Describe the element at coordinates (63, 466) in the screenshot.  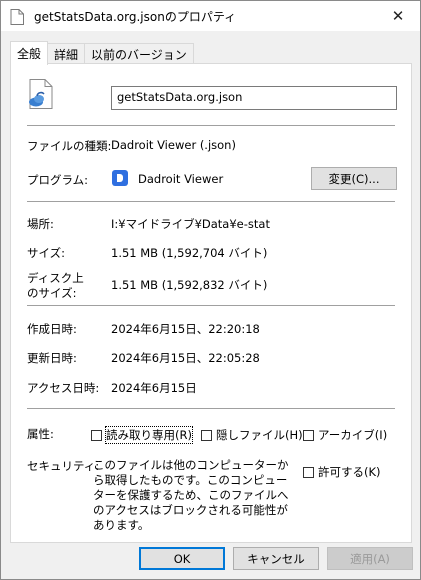
I see `security-label: セキュリティ:` at that location.